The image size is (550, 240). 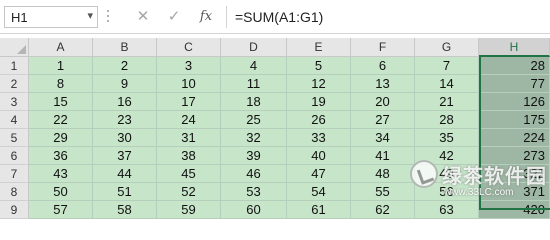 I want to click on select-all-button, so click(x=14, y=47).